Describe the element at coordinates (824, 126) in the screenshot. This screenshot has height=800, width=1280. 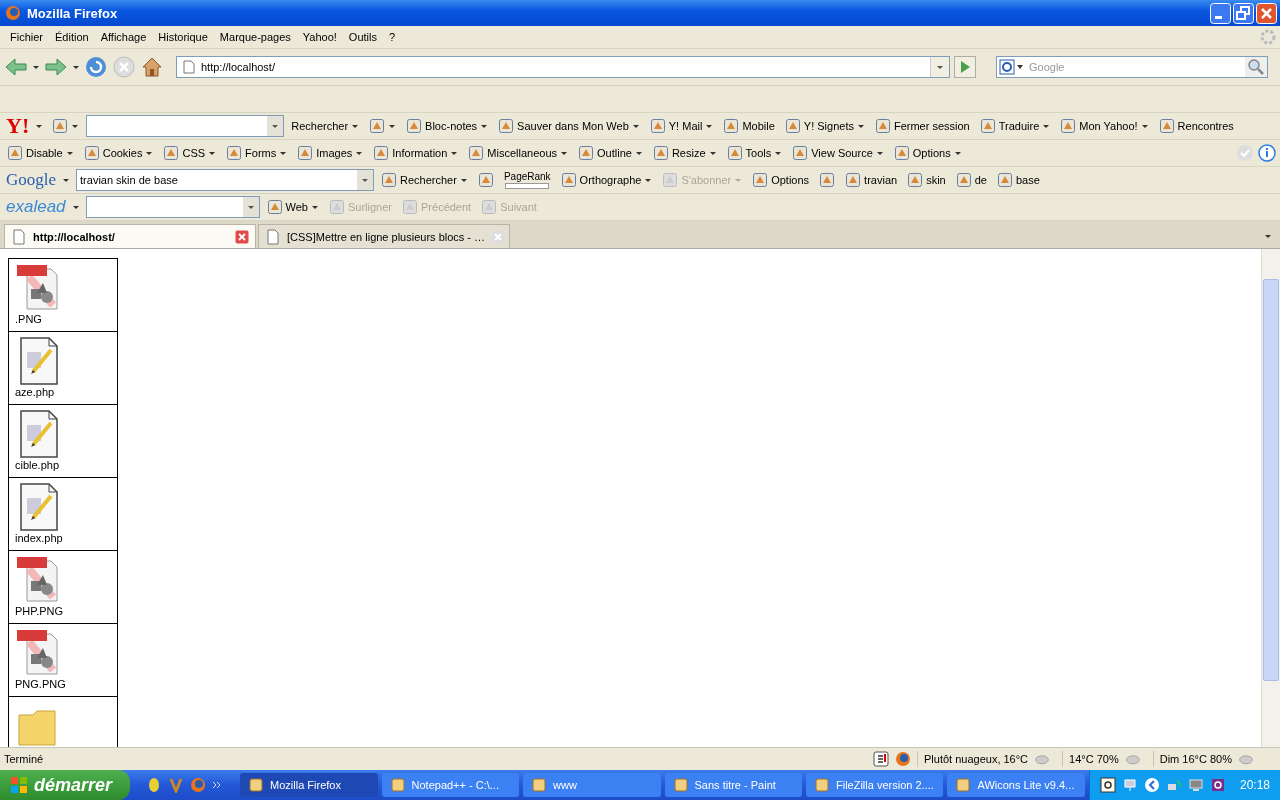
I see `toolbar-button: Y! Signets` at that location.